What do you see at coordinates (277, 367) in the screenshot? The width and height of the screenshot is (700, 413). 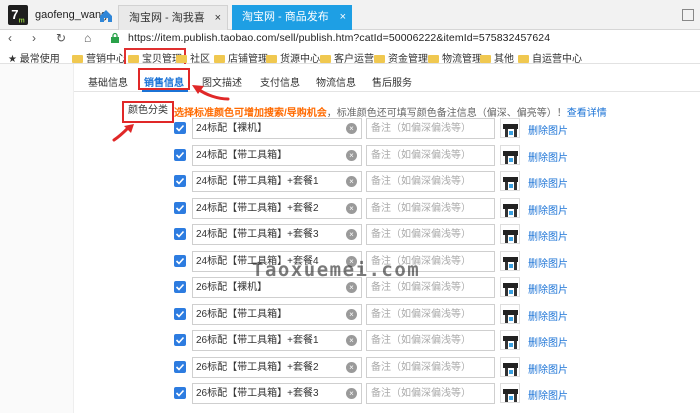 I see `color-name-input: 26标配【带工具箱】+套餐2 ×` at bounding box center [277, 367].